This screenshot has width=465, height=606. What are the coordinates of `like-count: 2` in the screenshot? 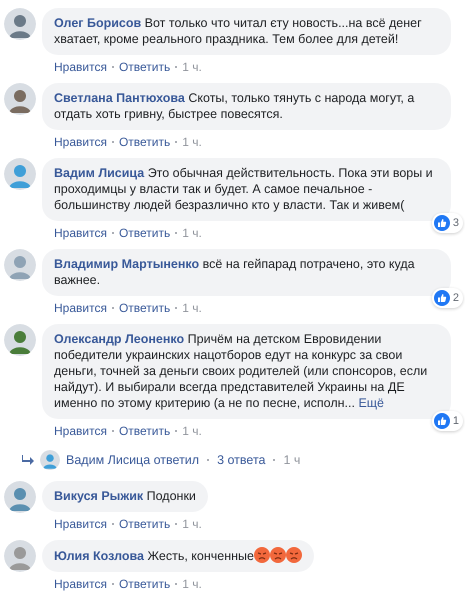 It's located at (455, 298).